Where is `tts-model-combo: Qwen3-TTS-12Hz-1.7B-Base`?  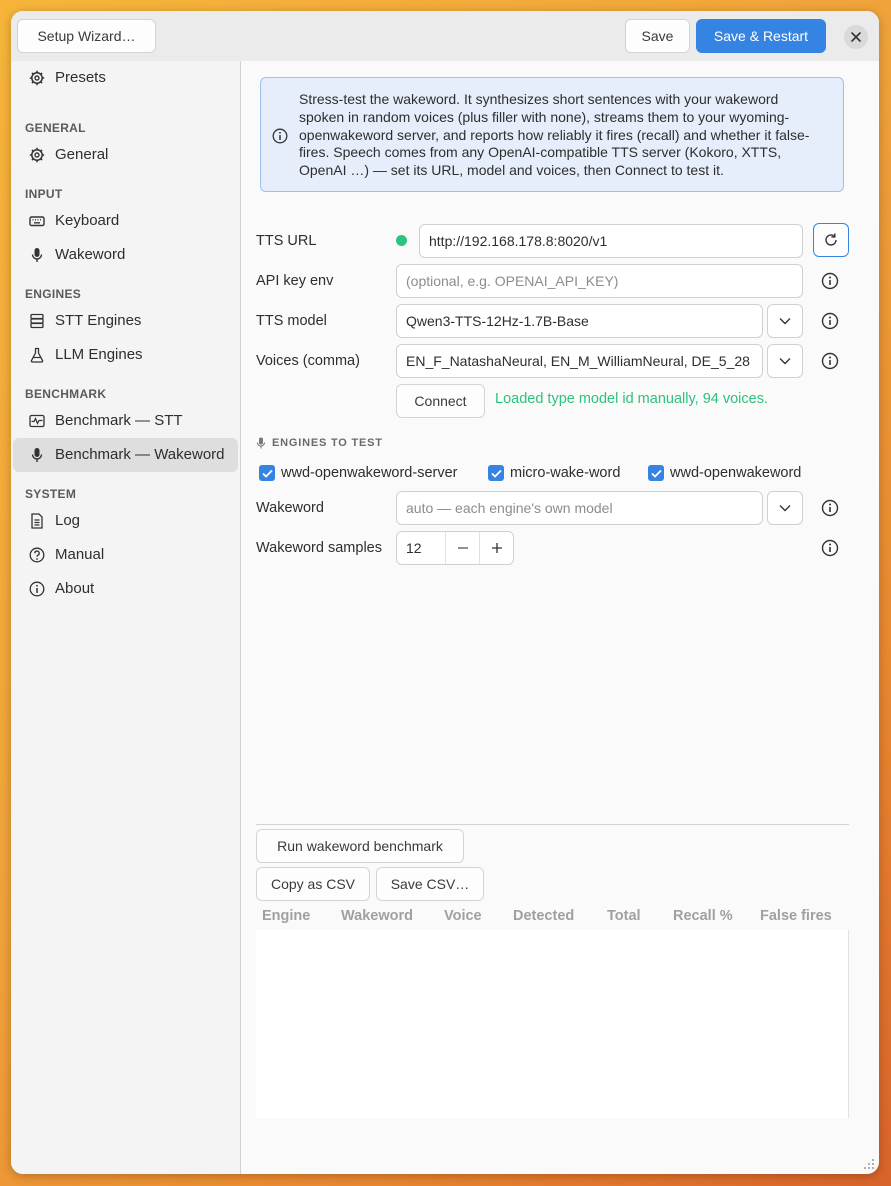
tts-model-combo: Qwen3-TTS-12Hz-1.7B-Base is located at coordinates (579, 321).